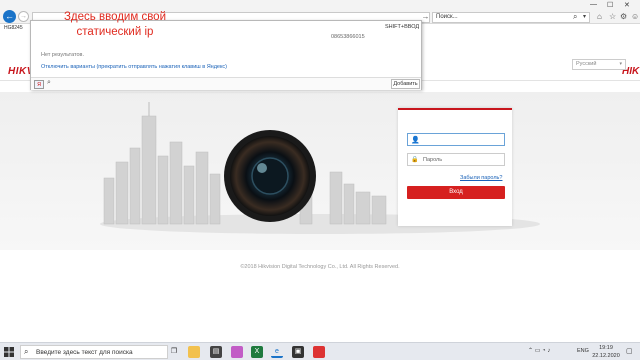 The height and width of the screenshot is (360, 640). Describe the element at coordinates (455, 167) in the screenshot. I see `login-panel: 👤 🔒 Пароль Забыли пароль? Вход` at that location.